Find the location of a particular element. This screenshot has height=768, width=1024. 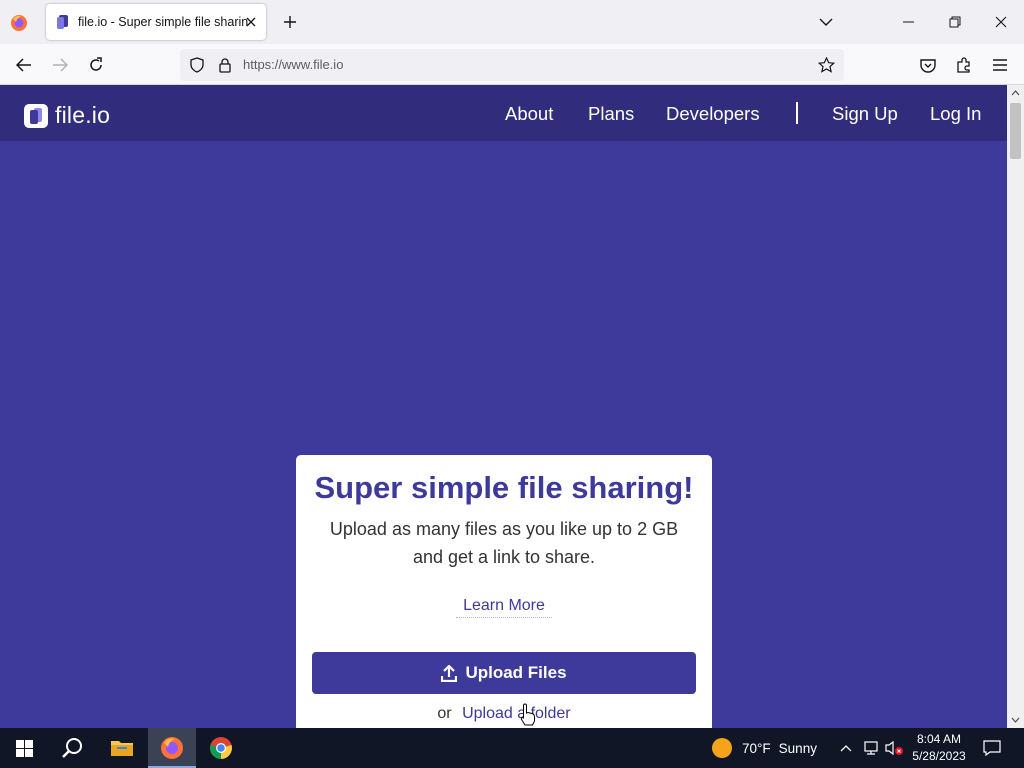

close-icon is located at coordinates (251, 22).